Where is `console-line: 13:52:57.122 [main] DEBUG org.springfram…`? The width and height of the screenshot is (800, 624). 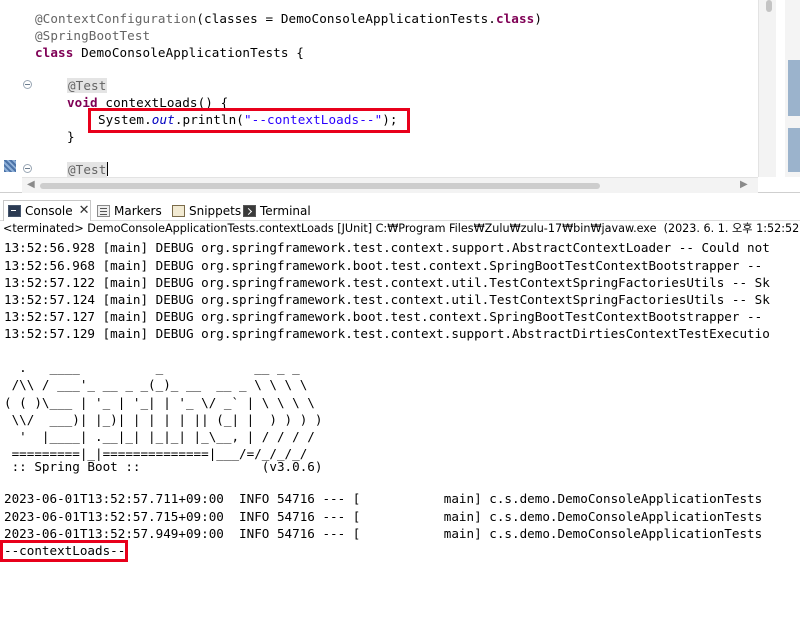 console-line: 13:52:57.122 [main] DEBUG org.springfram… is located at coordinates (387, 282).